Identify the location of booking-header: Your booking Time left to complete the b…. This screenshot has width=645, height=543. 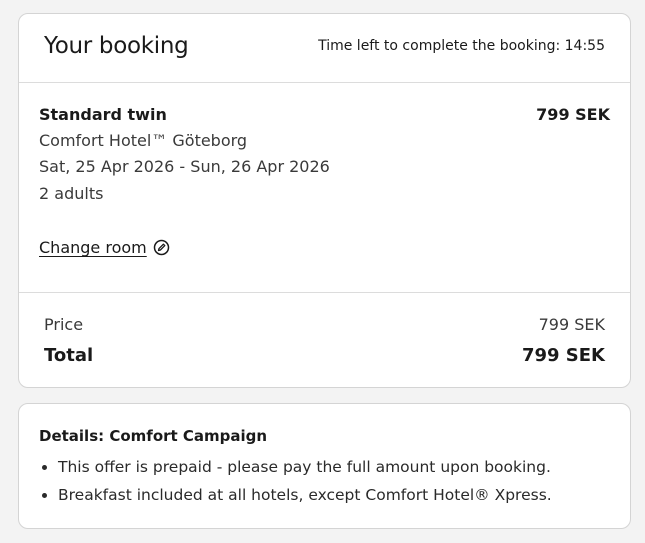
(324, 48).